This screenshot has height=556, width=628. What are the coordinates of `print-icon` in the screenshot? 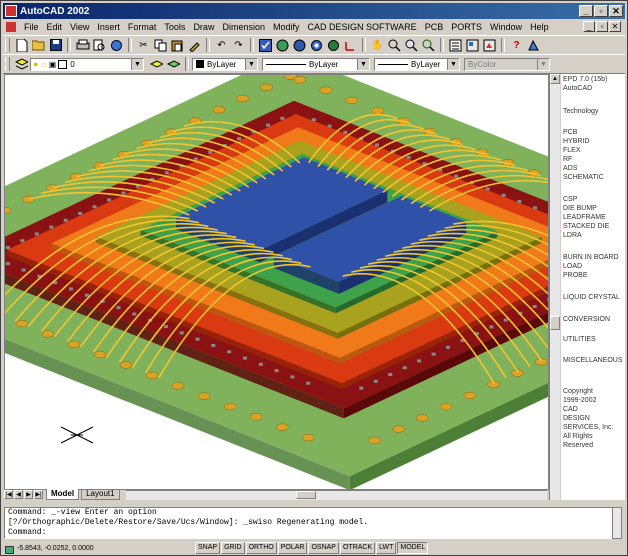 It's located at (82, 45).